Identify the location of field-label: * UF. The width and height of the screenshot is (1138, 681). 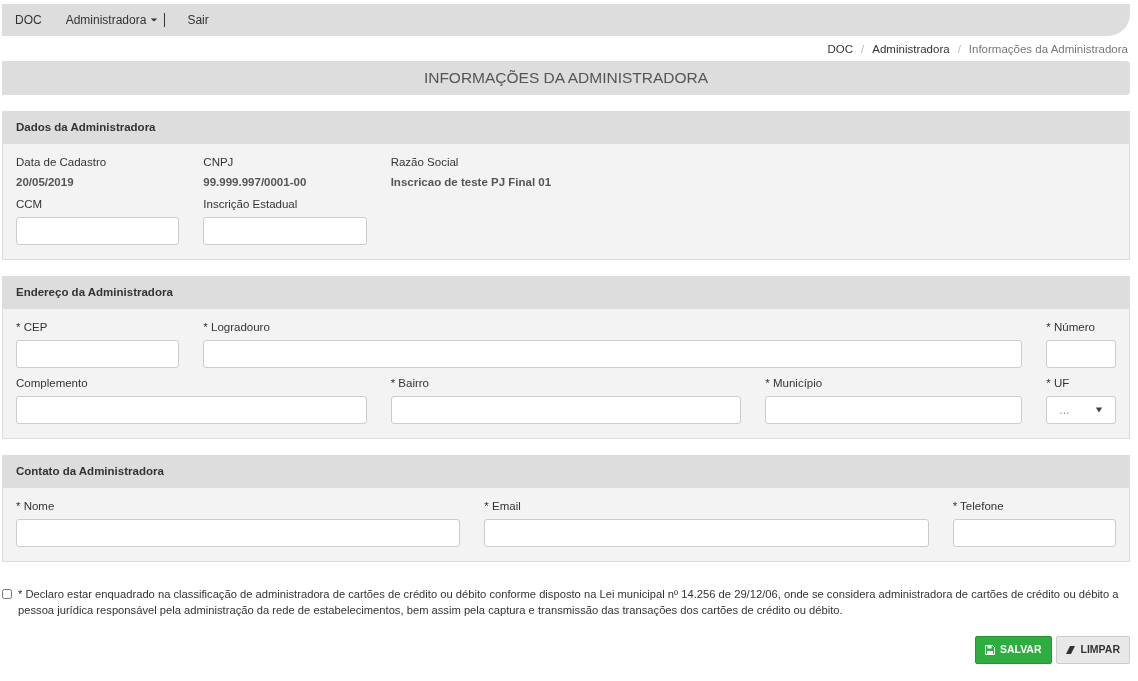
(1058, 383).